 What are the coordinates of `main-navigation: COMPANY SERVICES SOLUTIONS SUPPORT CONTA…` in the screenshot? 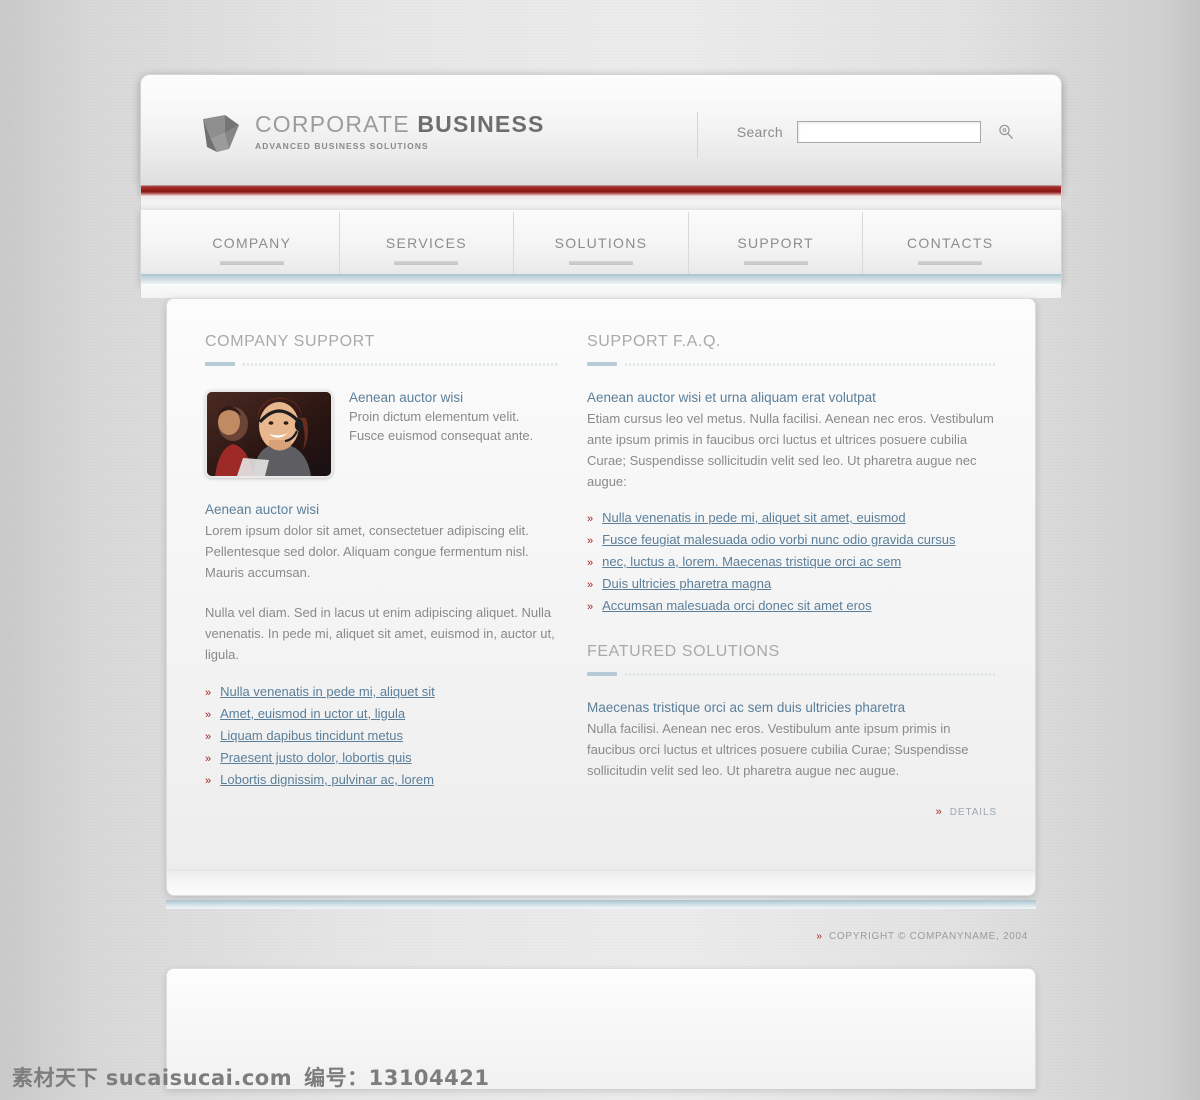 It's located at (601, 247).